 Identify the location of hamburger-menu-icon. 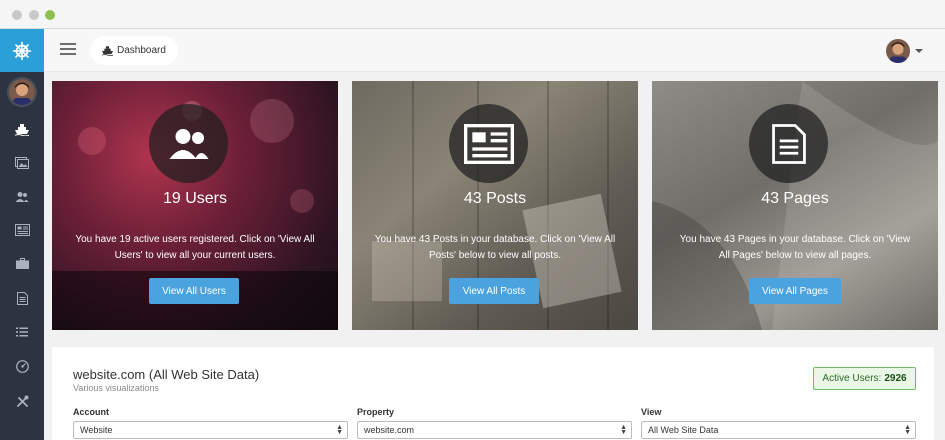
(68, 49).